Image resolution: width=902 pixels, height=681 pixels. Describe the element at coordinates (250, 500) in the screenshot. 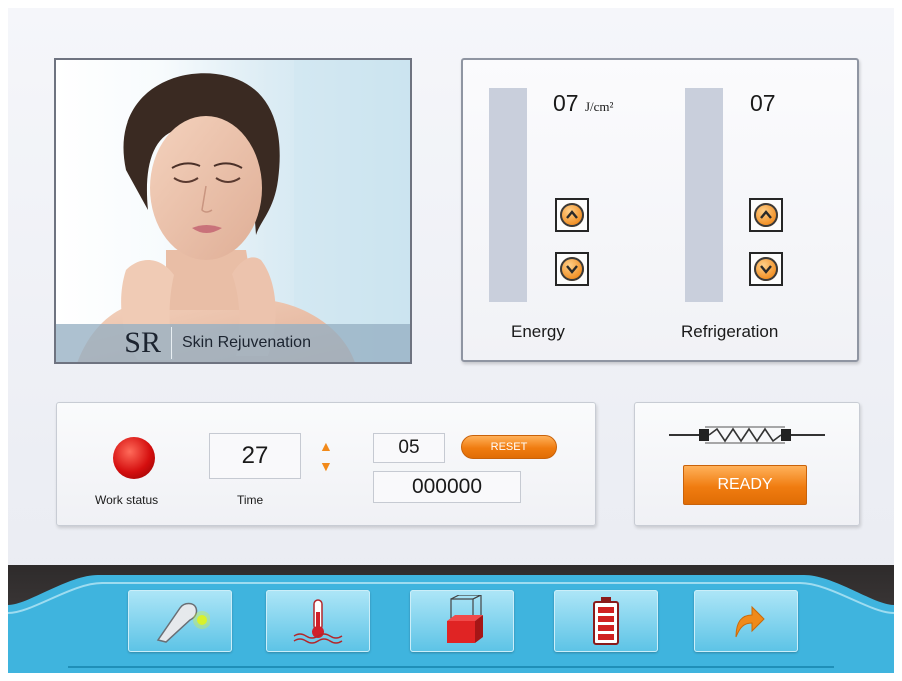

I see `time-label: Time` at that location.